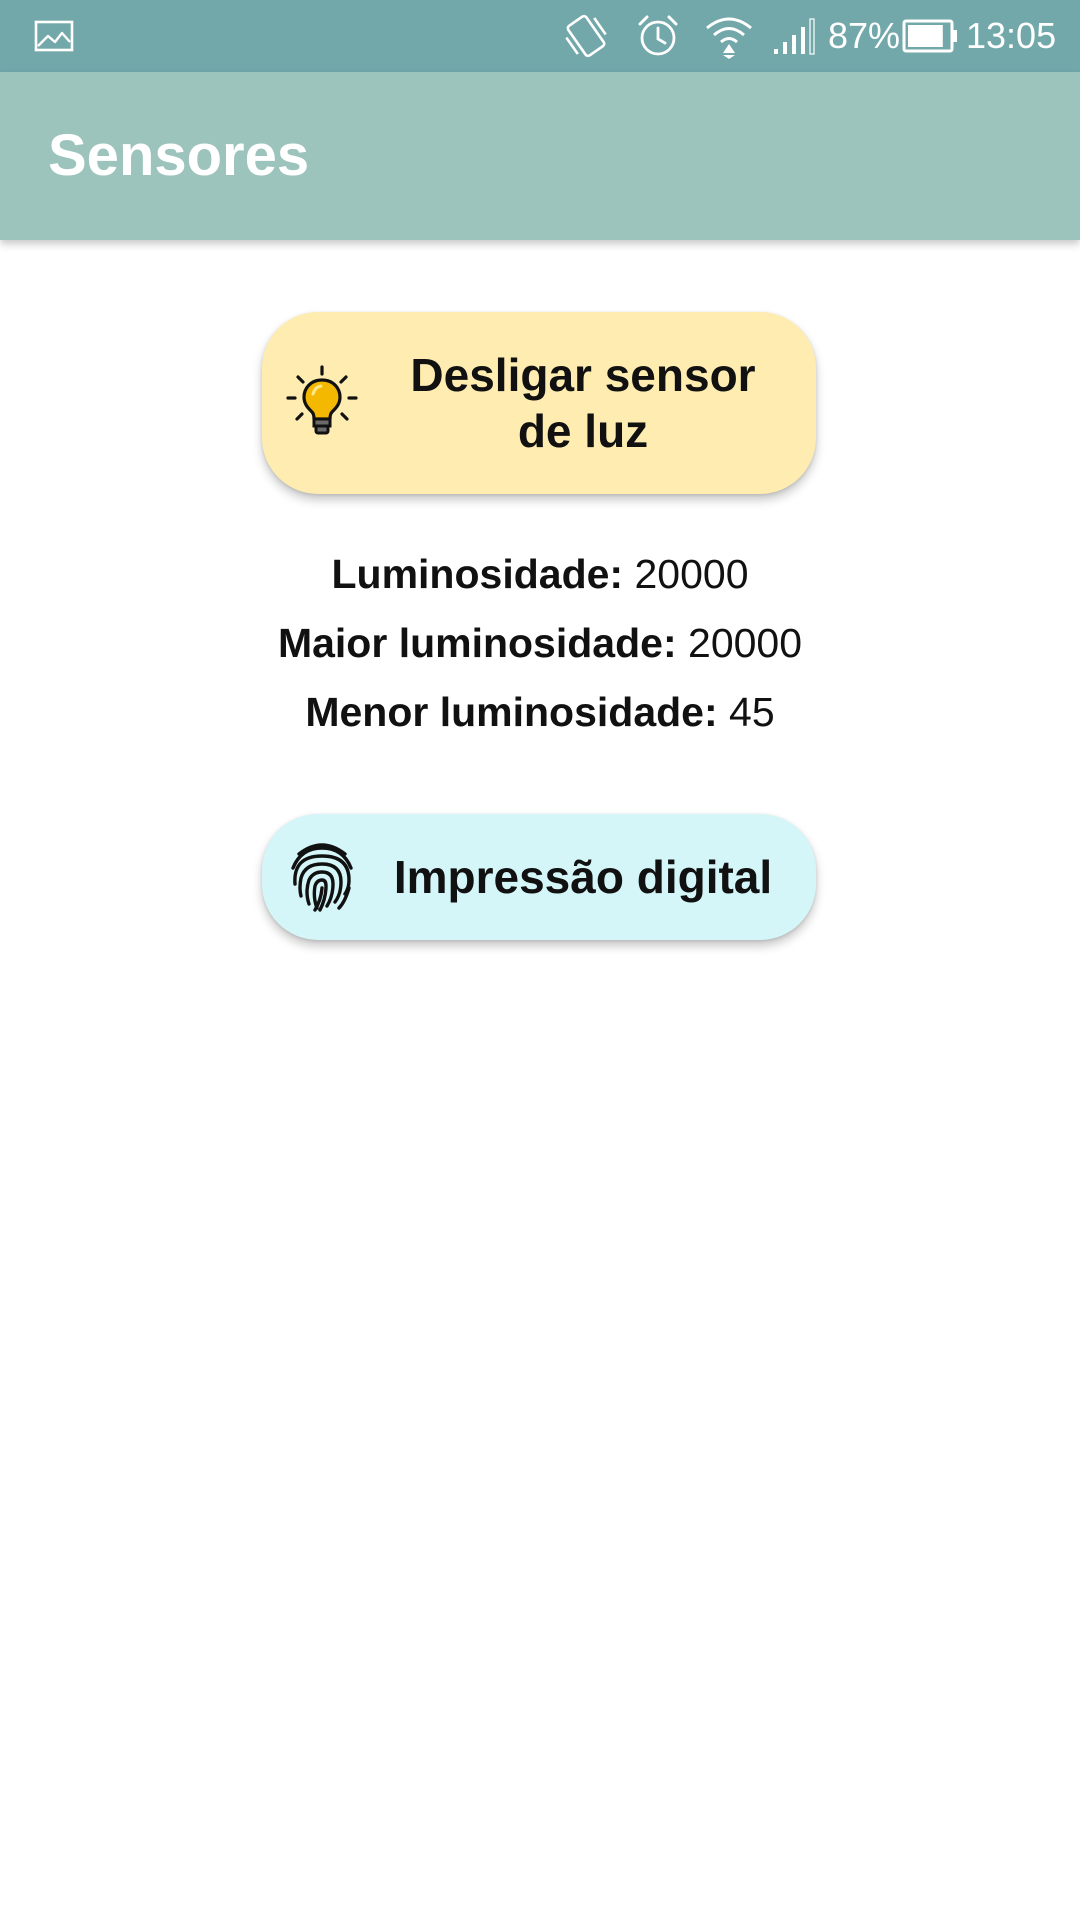 The width and height of the screenshot is (1080, 1920). I want to click on page-title: Sensores, so click(179, 155).